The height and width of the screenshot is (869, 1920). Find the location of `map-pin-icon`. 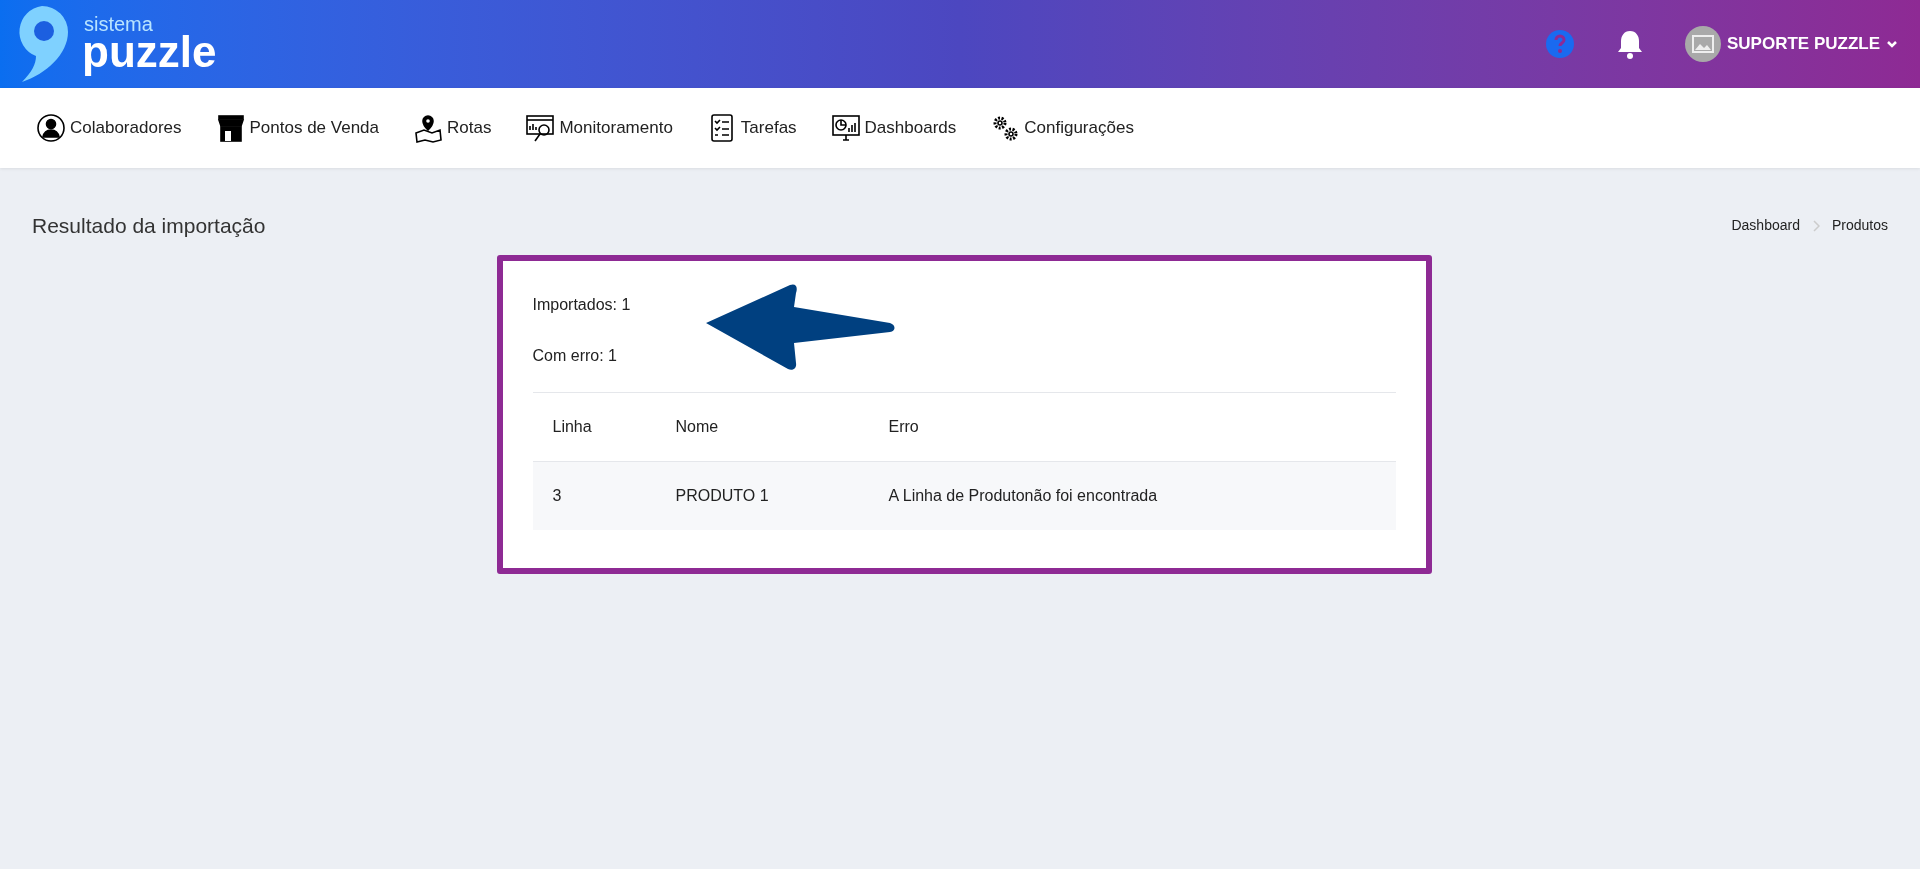

map-pin-icon is located at coordinates (428, 128).